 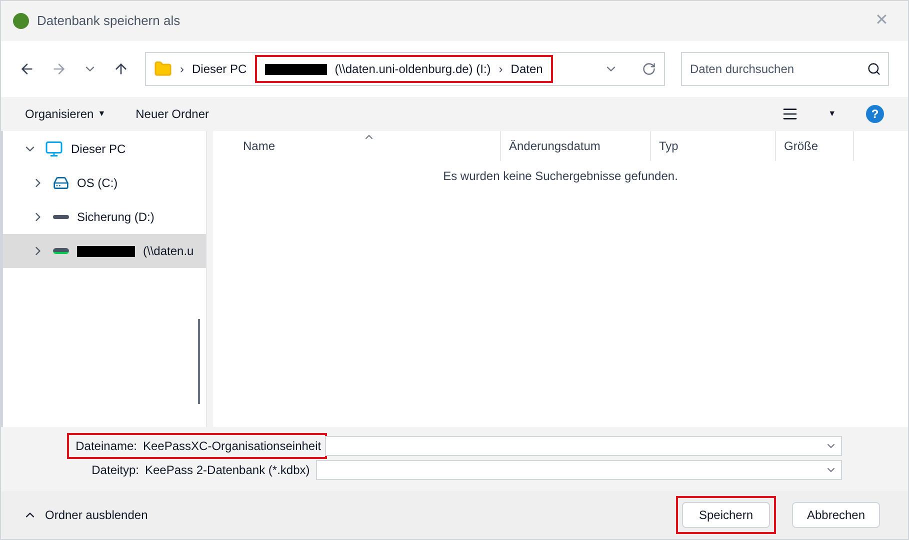 What do you see at coordinates (785, 69) in the screenshot?
I see `search-field: Daten durchsuchen` at bounding box center [785, 69].